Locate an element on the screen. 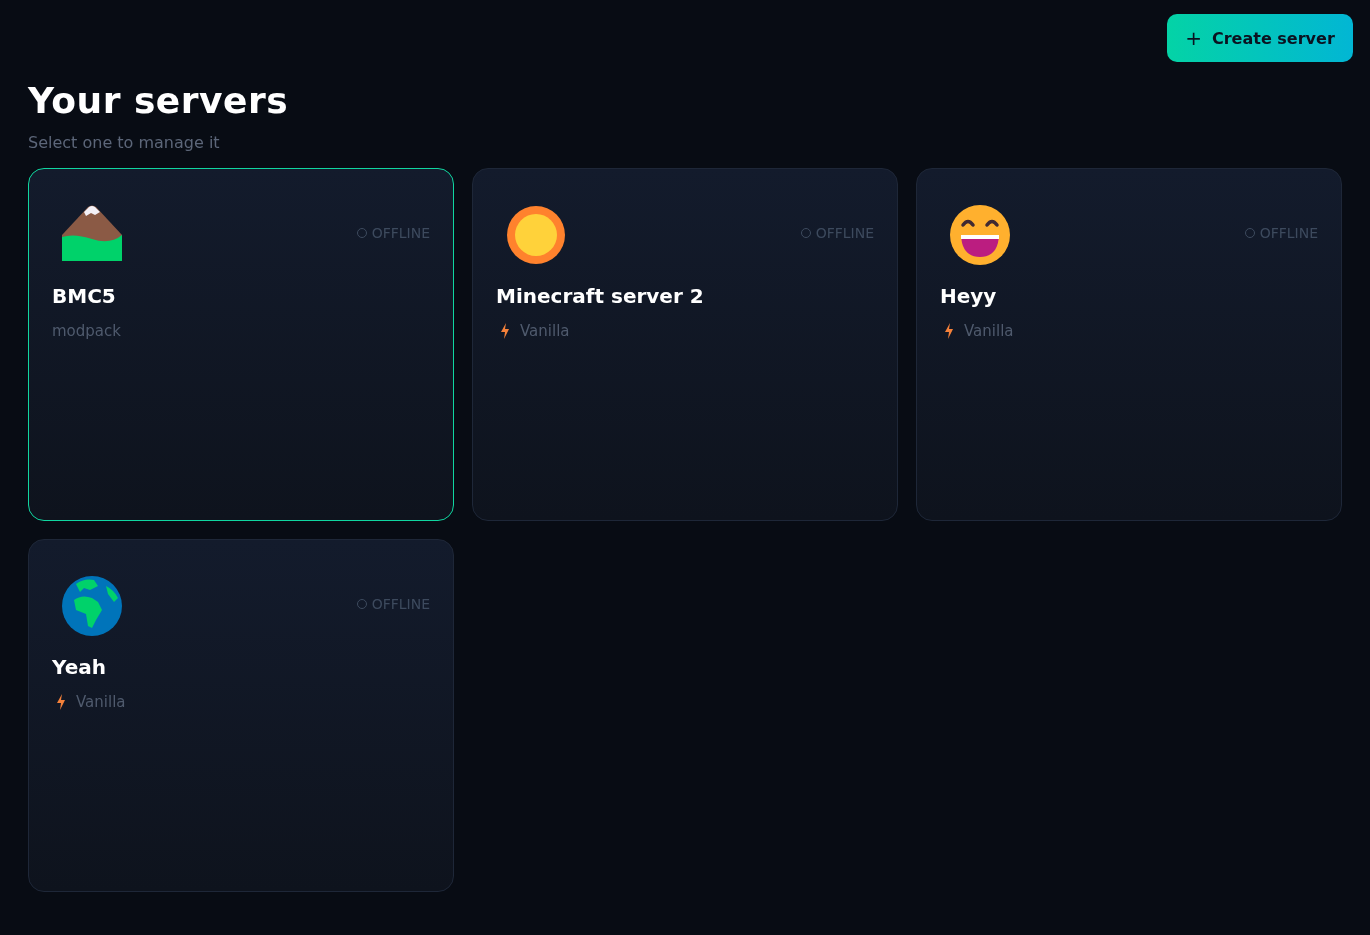 Image resolution: width=1370 pixels, height=935 pixels. sun-icon is located at coordinates (536, 235).